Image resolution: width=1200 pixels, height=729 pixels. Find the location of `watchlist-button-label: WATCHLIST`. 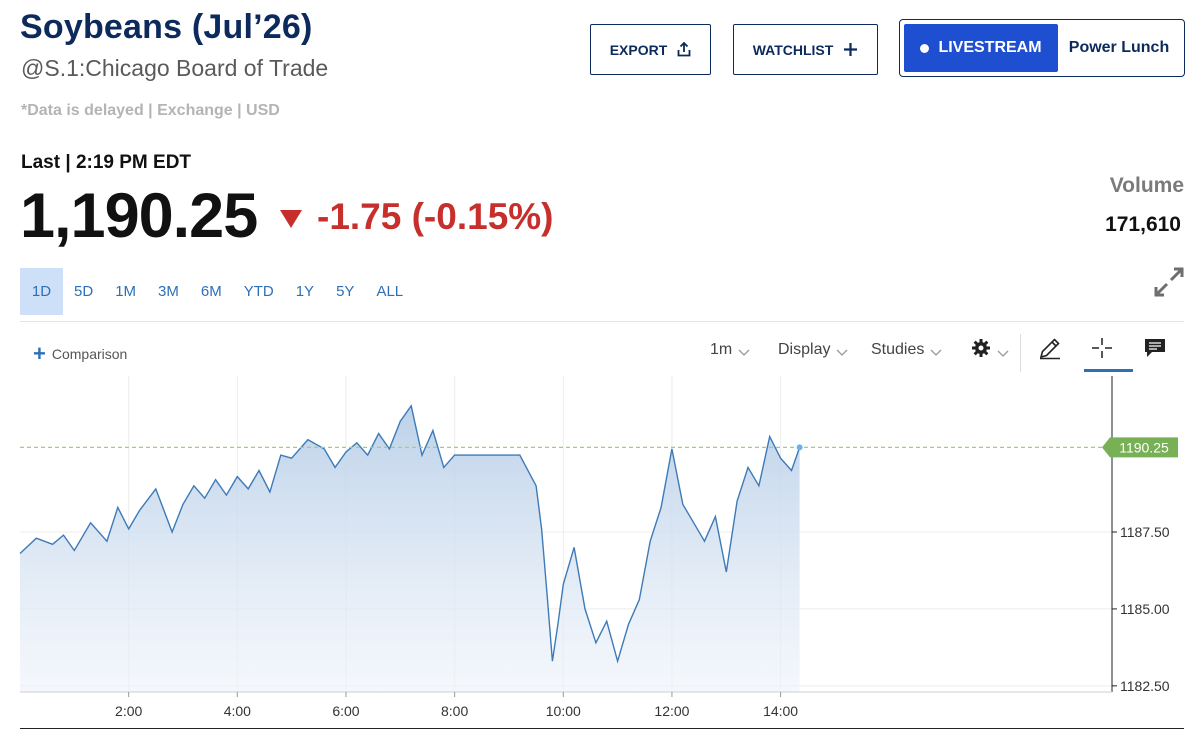

watchlist-button-label: WATCHLIST is located at coordinates (793, 49).